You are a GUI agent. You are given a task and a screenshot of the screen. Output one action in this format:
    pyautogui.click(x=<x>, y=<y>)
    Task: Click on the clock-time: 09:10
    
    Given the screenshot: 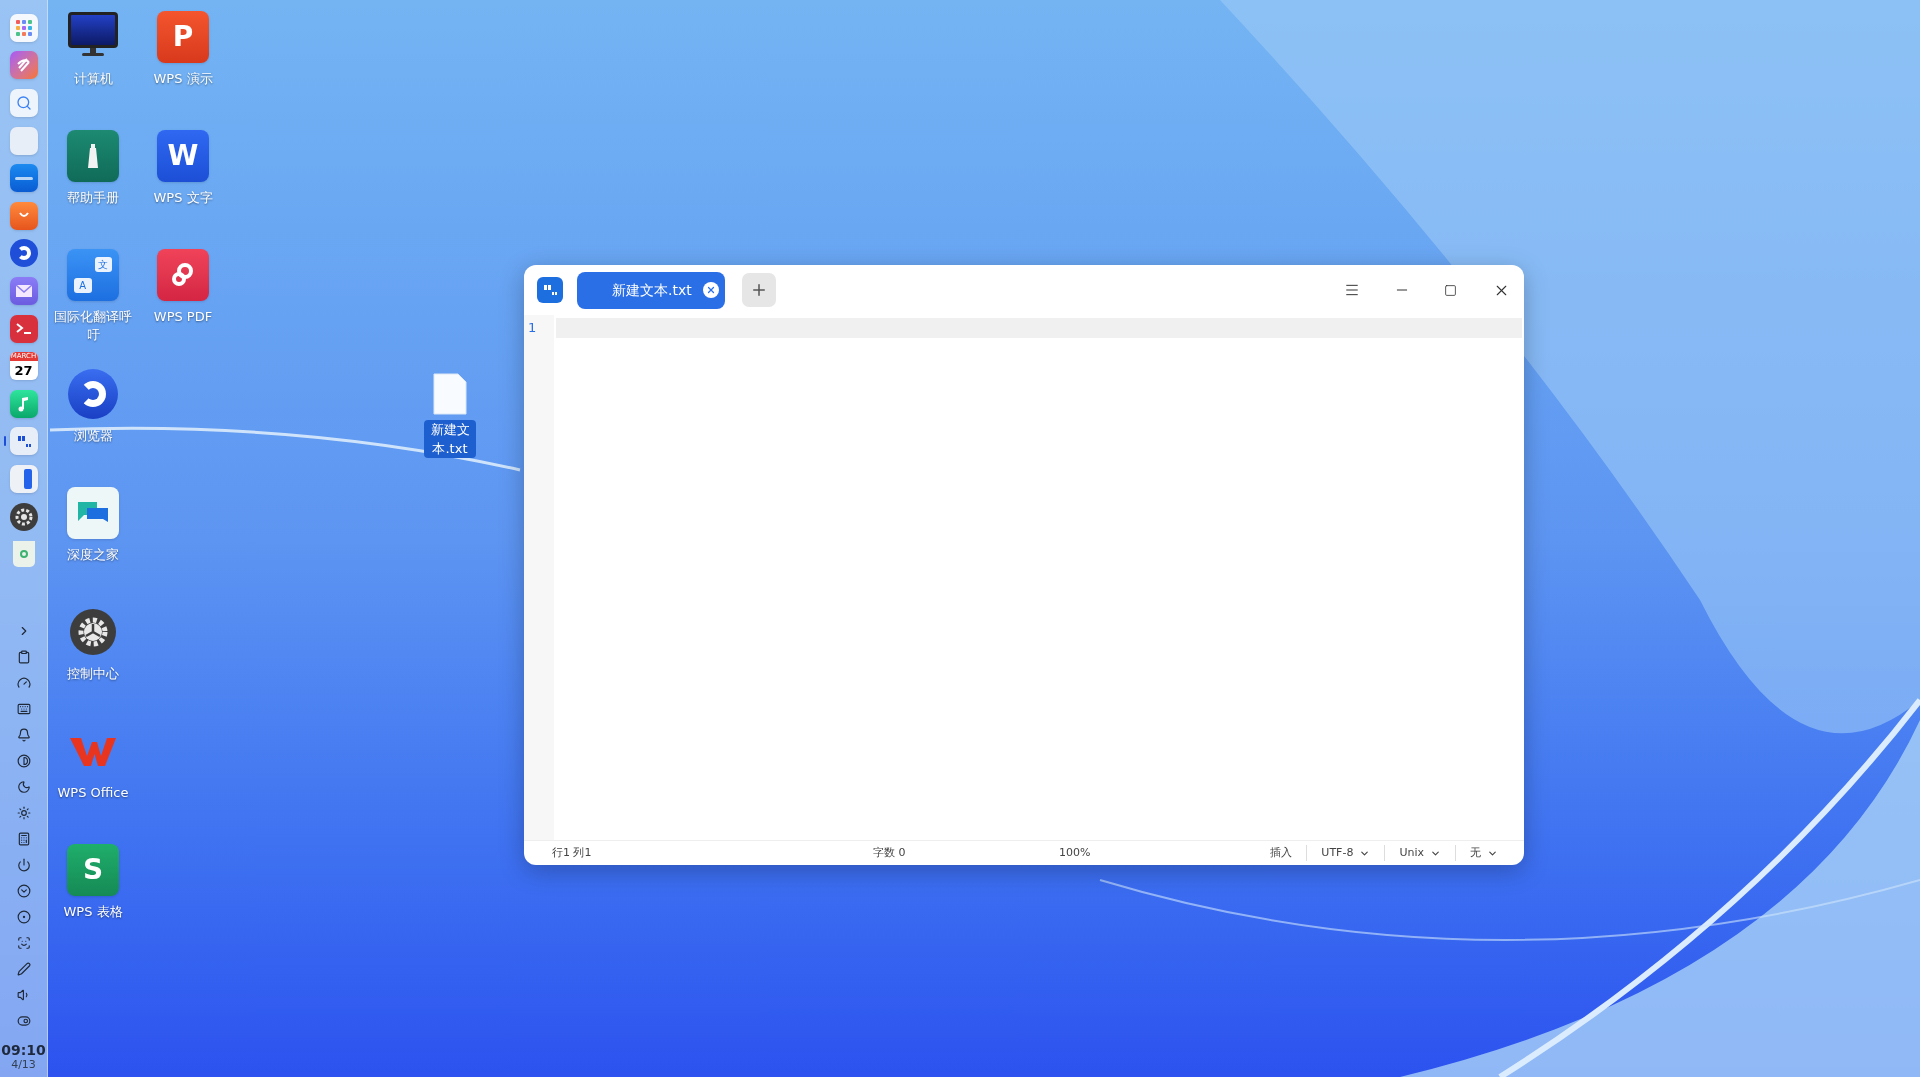 What is the action you would take?
    pyautogui.click(x=23, y=1049)
    